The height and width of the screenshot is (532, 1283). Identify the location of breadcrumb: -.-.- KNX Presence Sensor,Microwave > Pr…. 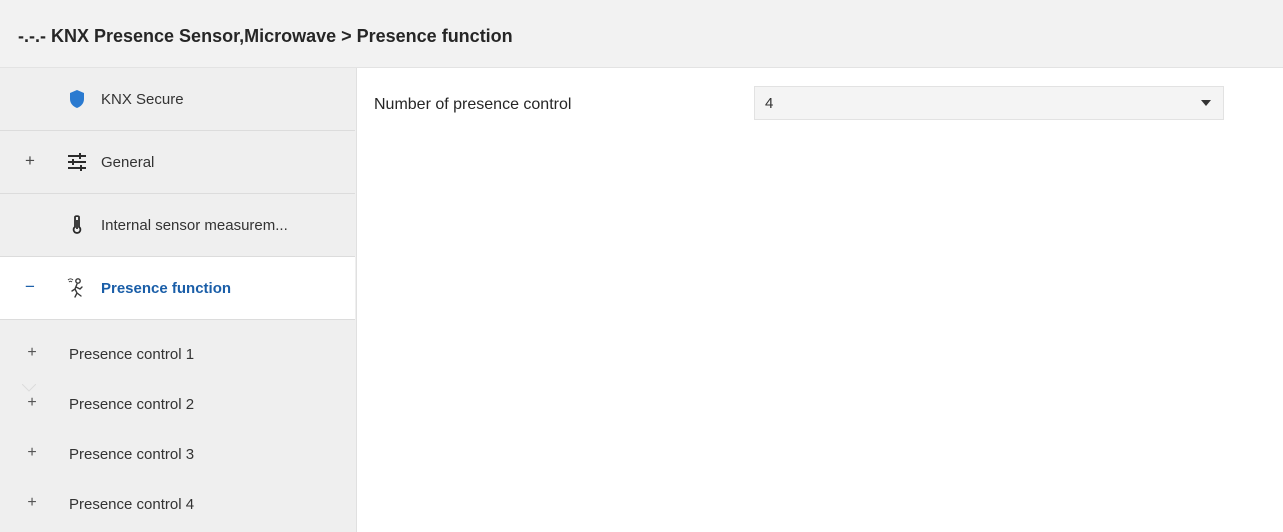
(265, 36).